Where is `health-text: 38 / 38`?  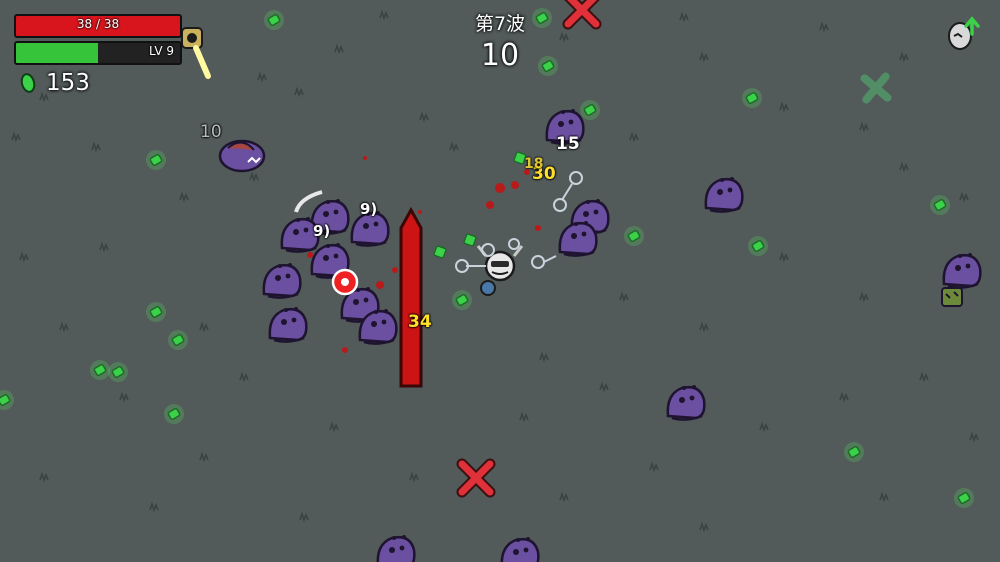 health-text: 38 / 38 is located at coordinates (98, 24).